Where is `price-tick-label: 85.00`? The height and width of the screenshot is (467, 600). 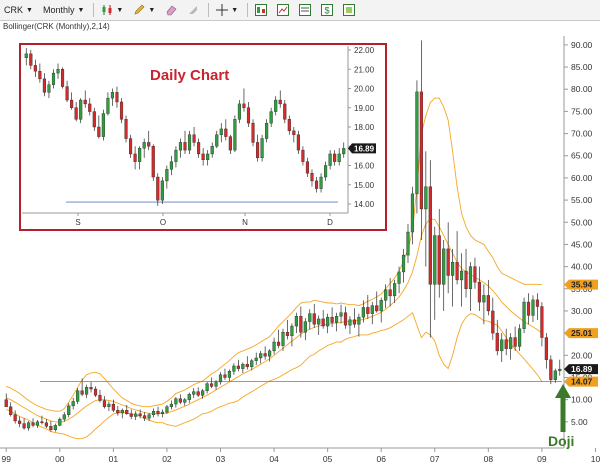
price-tick-label: 85.00 is located at coordinates (582, 67).